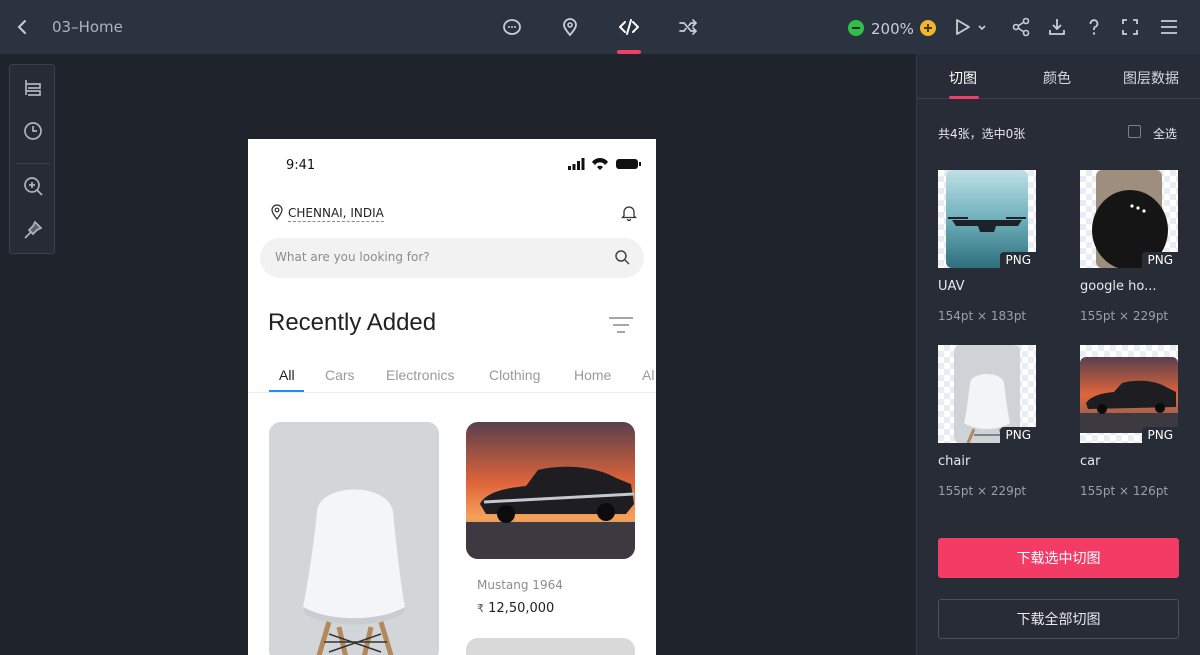  I want to click on fullscreen-icon, so click(1130, 27).